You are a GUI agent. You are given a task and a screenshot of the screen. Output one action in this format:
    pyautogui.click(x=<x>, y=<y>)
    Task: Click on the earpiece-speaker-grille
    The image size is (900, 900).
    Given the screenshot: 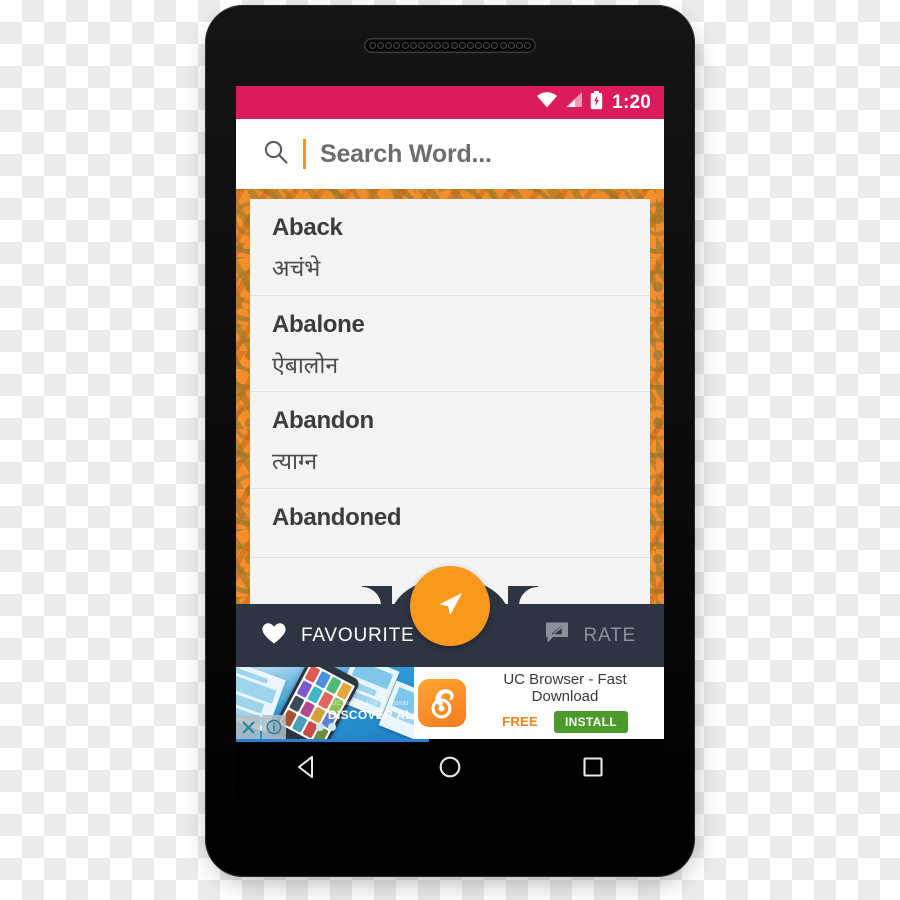 What is the action you would take?
    pyautogui.click(x=450, y=45)
    